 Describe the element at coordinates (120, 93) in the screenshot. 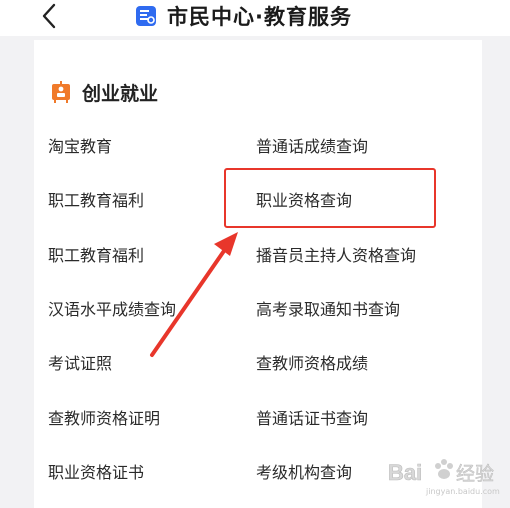

I see `section-title: 创业就业` at that location.